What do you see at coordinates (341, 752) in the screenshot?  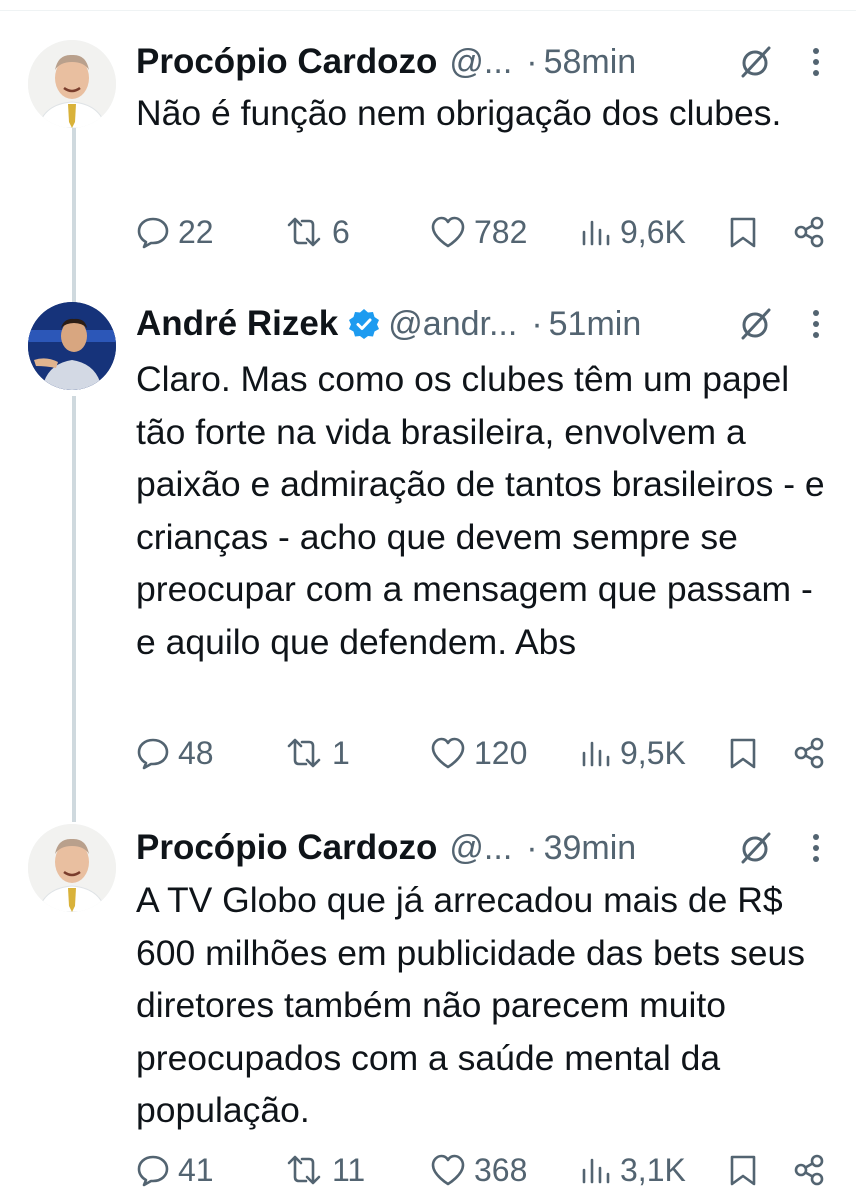 I see `repost-count: 1` at bounding box center [341, 752].